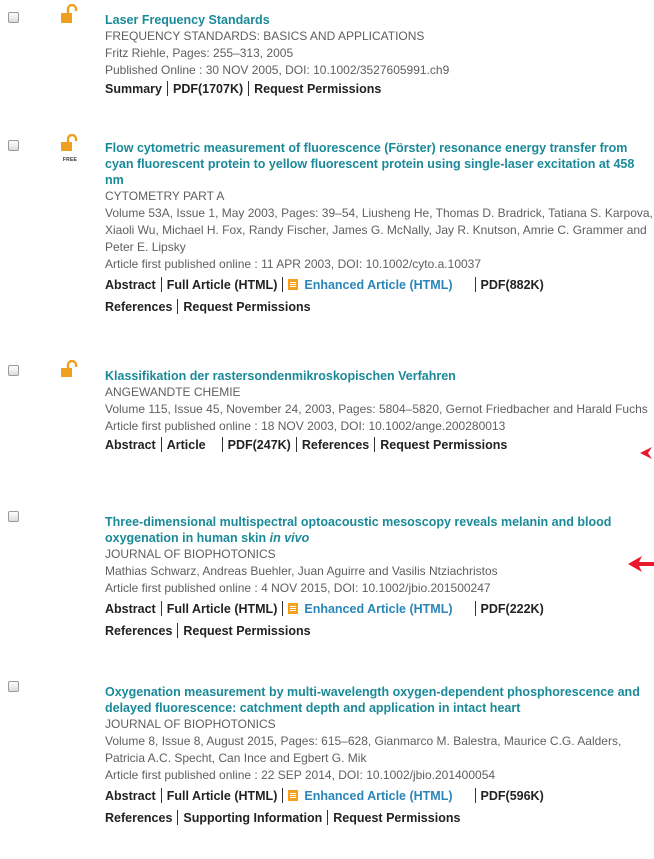 The width and height of the screenshot is (654, 859). I want to click on pdf-link: PDF(247K), so click(259, 445).